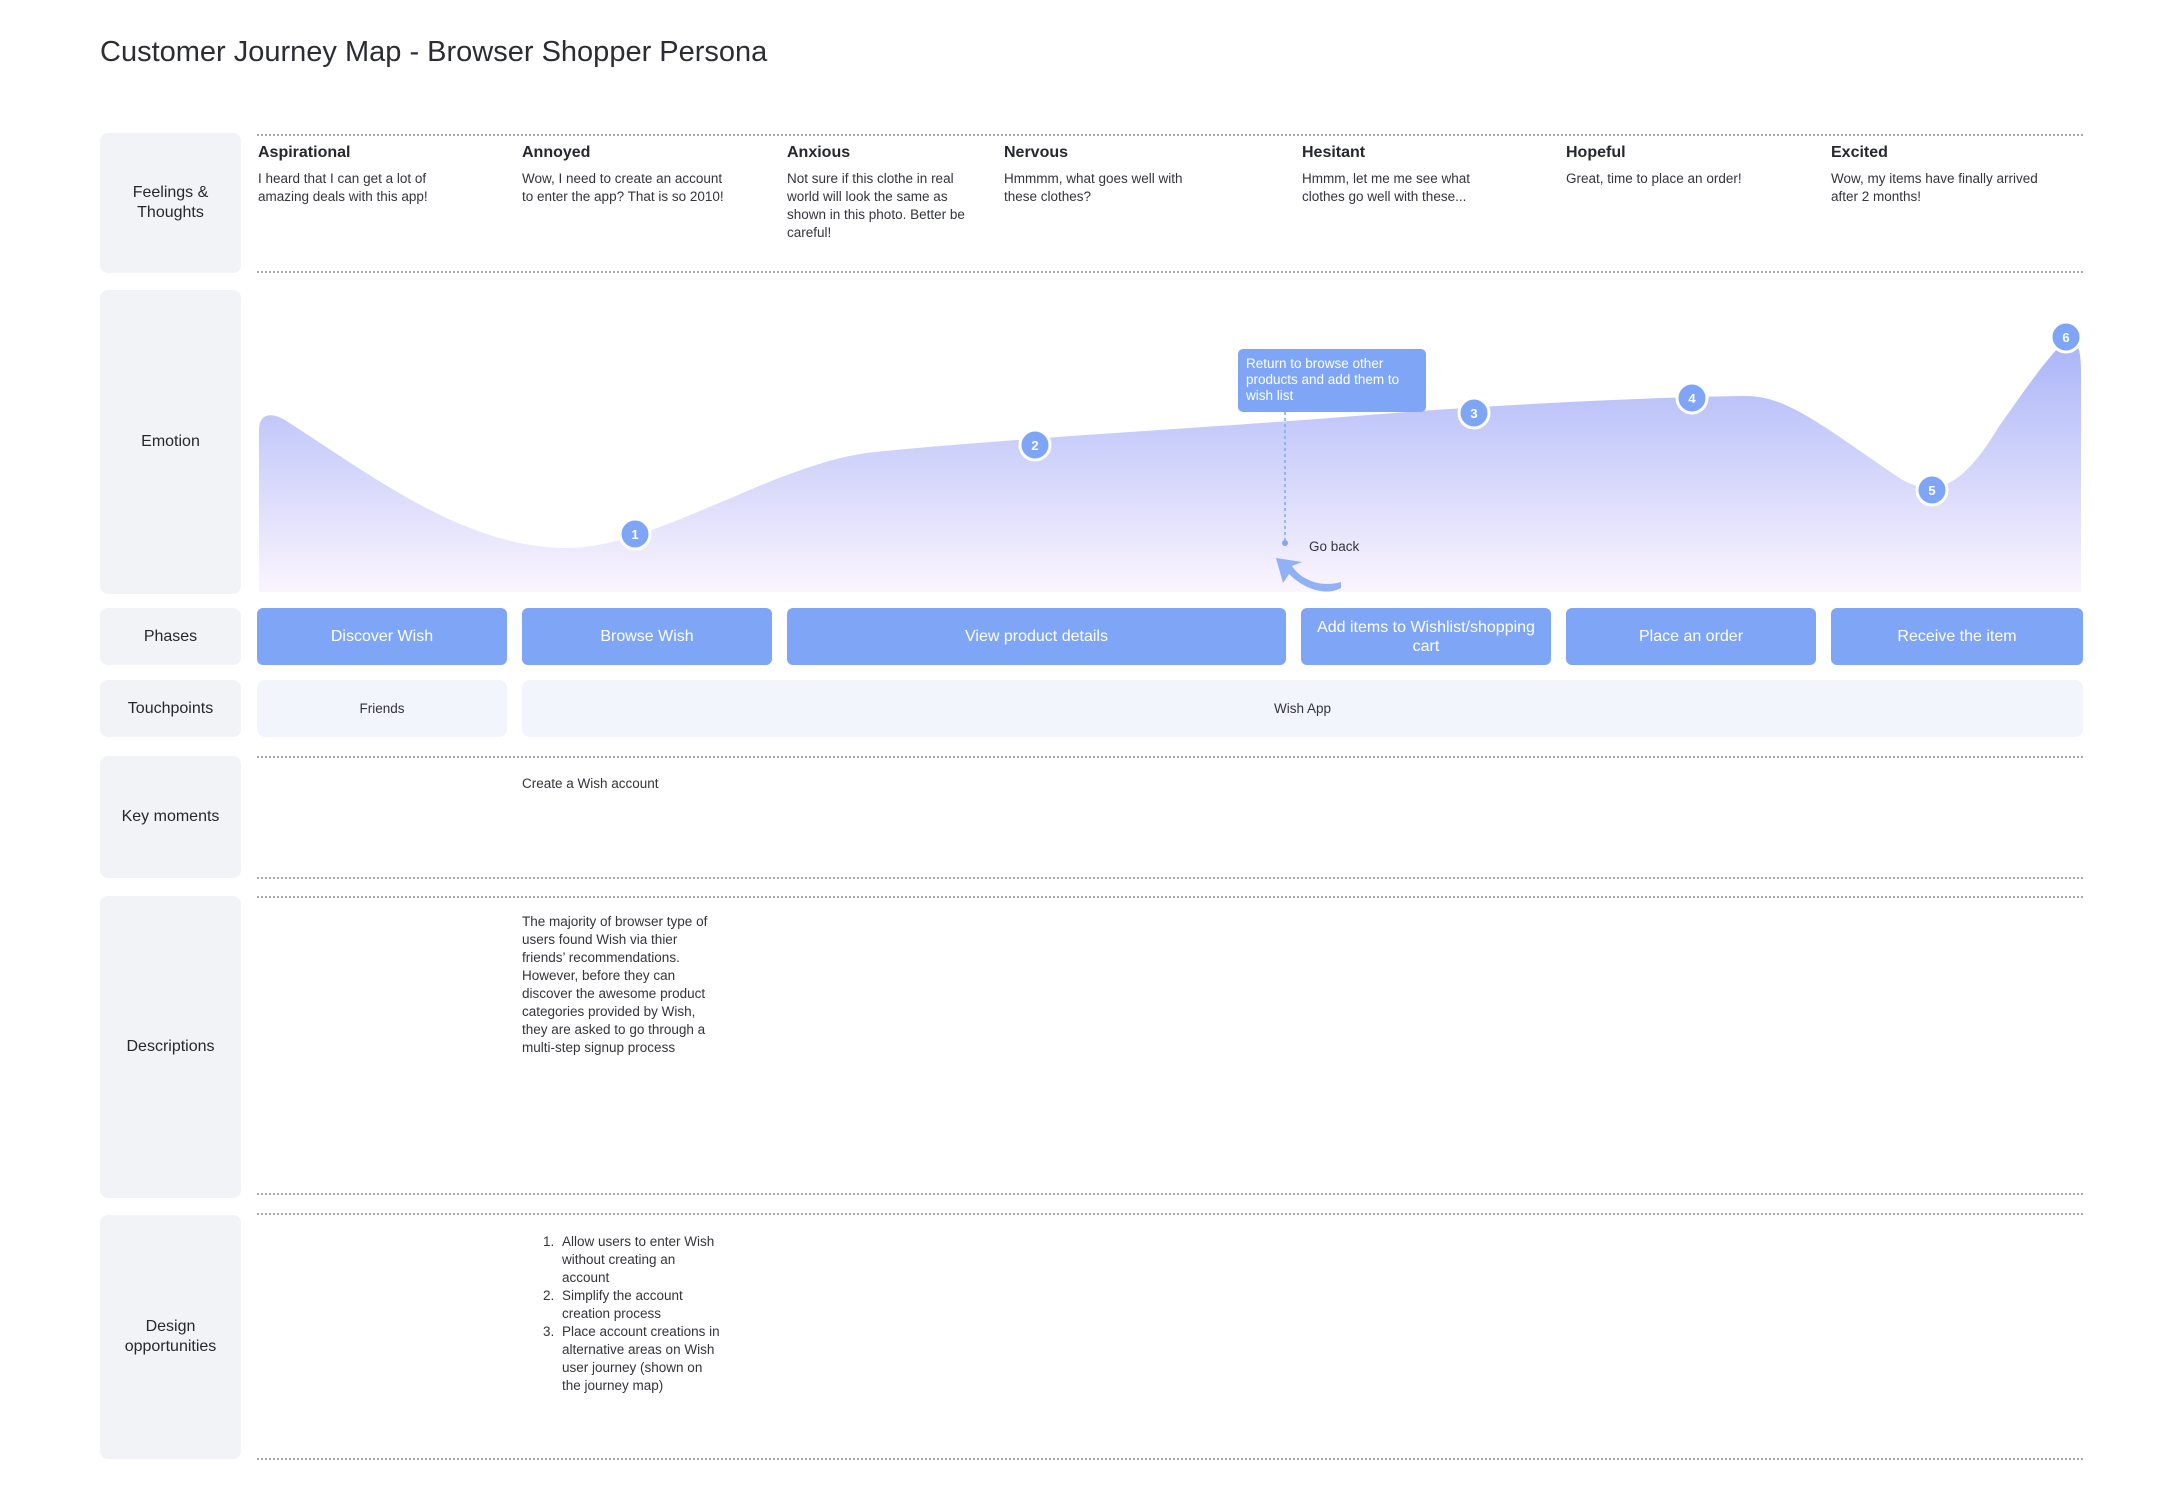  Describe the element at coordinates (1302, 708) in the screenshot. I see `touchpoint-wish-app: Wish App` at that location.